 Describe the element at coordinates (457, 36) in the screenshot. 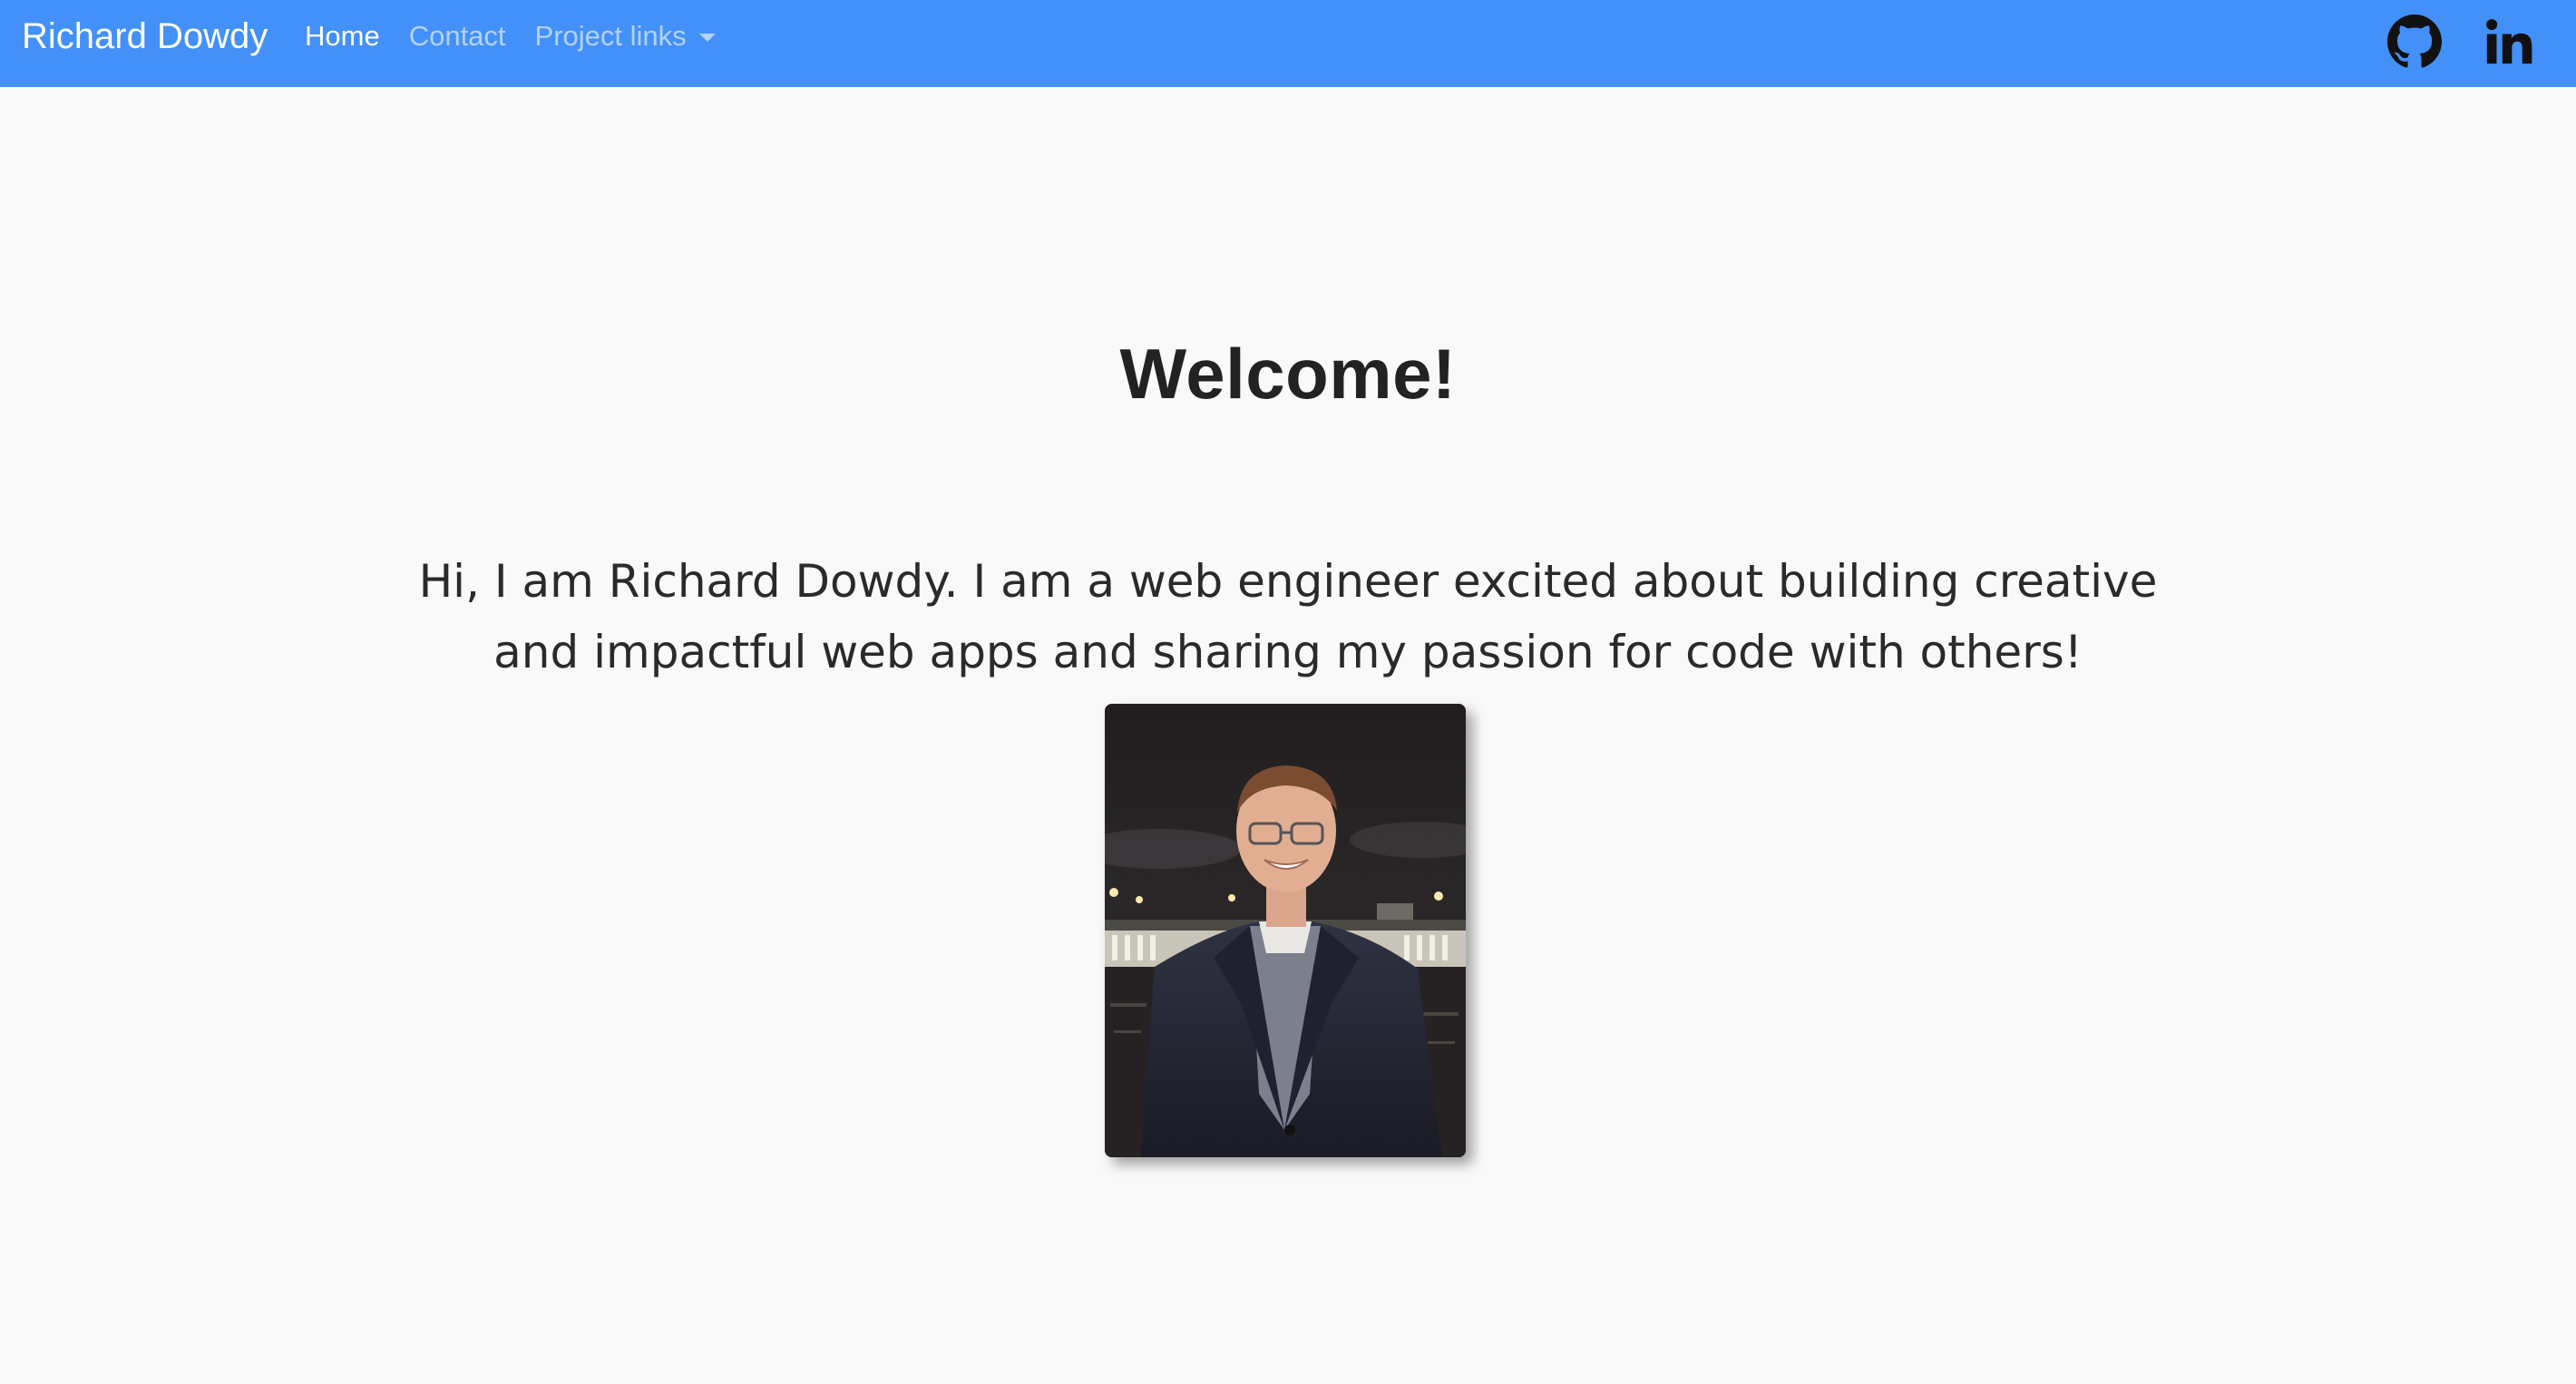

I see `nav-contact-link: Contact` at that location.